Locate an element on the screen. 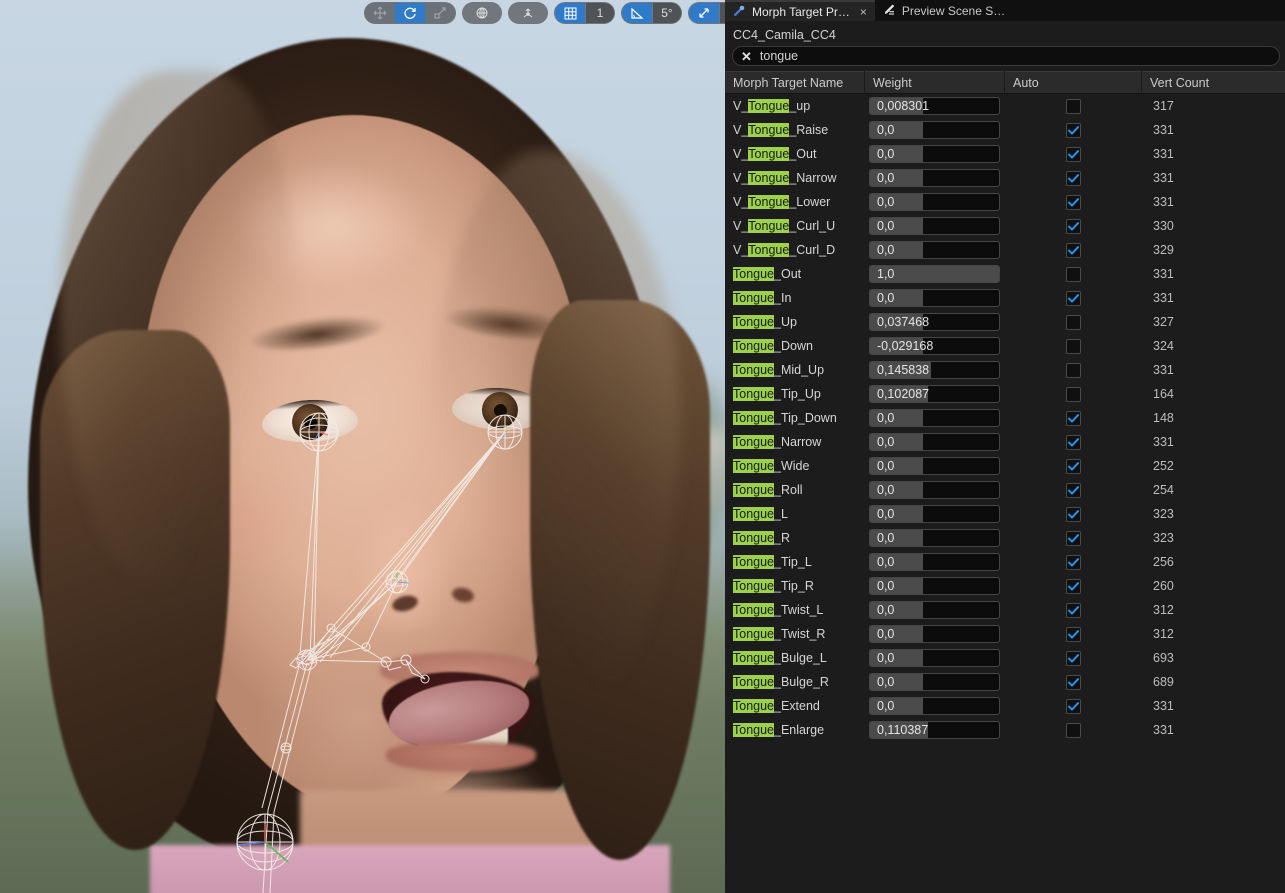 This screenshot has height=893, width=1285. table-row: V_ Tongue _Narrow 0,0 331 is located at coordinates (1005, 178).